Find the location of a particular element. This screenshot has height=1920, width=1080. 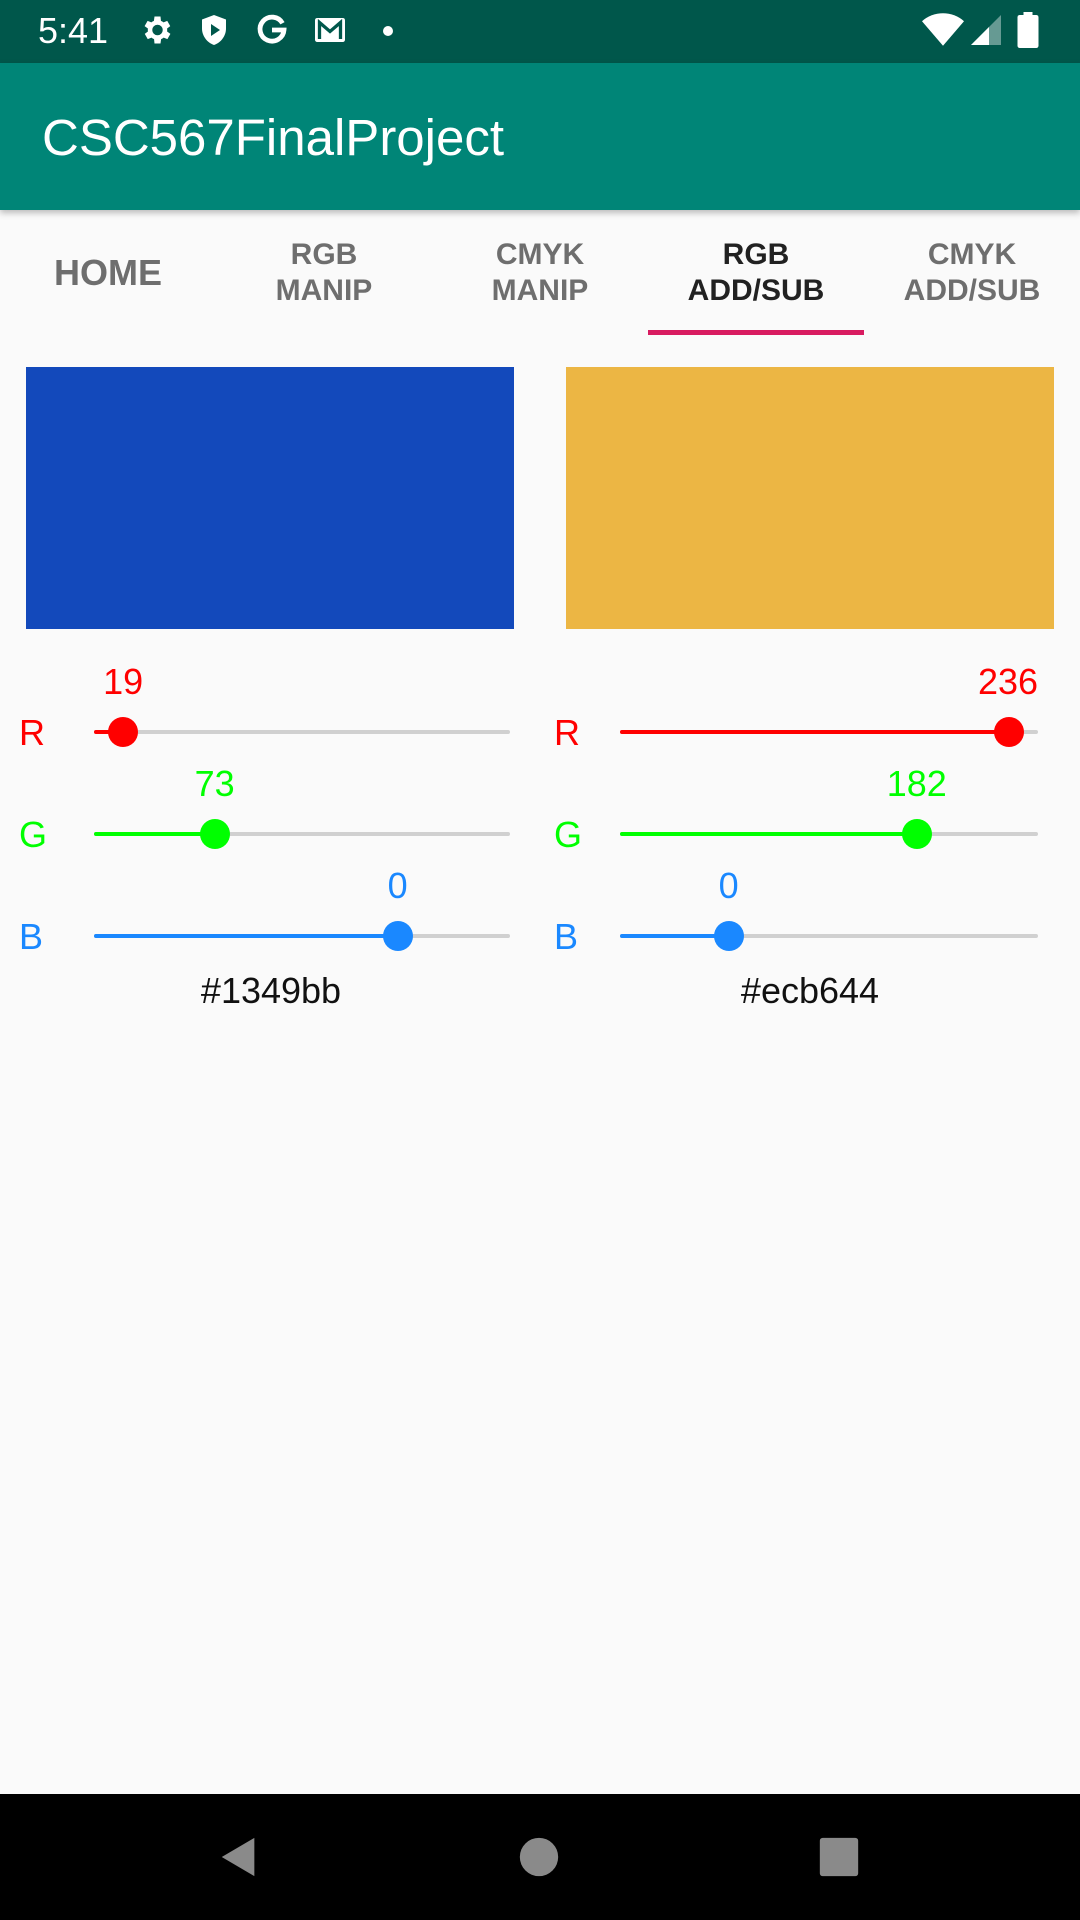

right-color-b-slider-thumb is located at coordinates (728, 936).